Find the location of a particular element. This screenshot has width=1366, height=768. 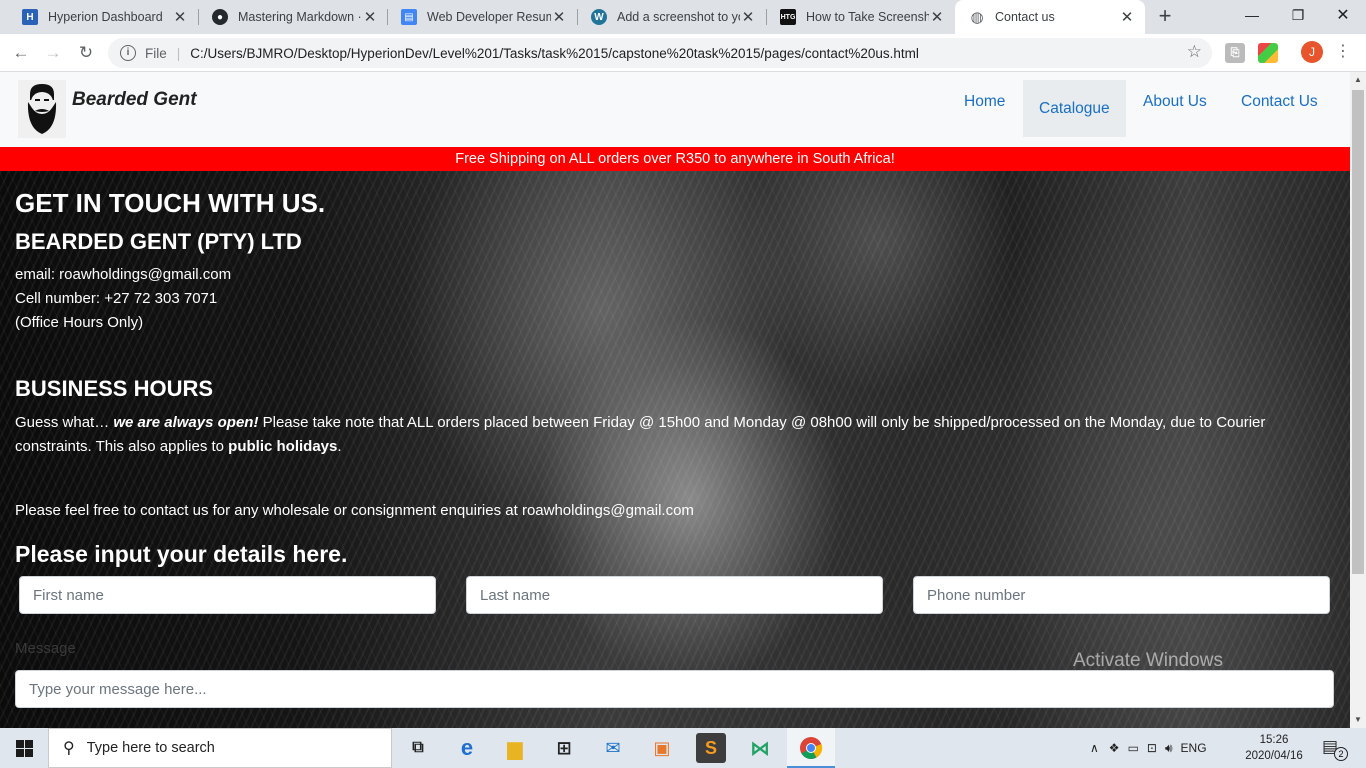

reload-button: ↻ is located at coordinates (86, 53).